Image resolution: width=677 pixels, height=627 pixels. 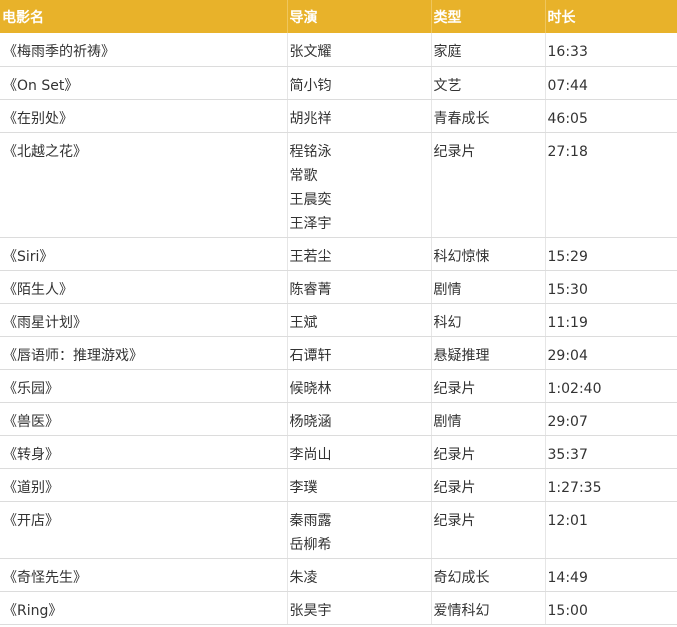 I want to click on cell-title: 《奇怪先生》, so click(x=144, y=575).